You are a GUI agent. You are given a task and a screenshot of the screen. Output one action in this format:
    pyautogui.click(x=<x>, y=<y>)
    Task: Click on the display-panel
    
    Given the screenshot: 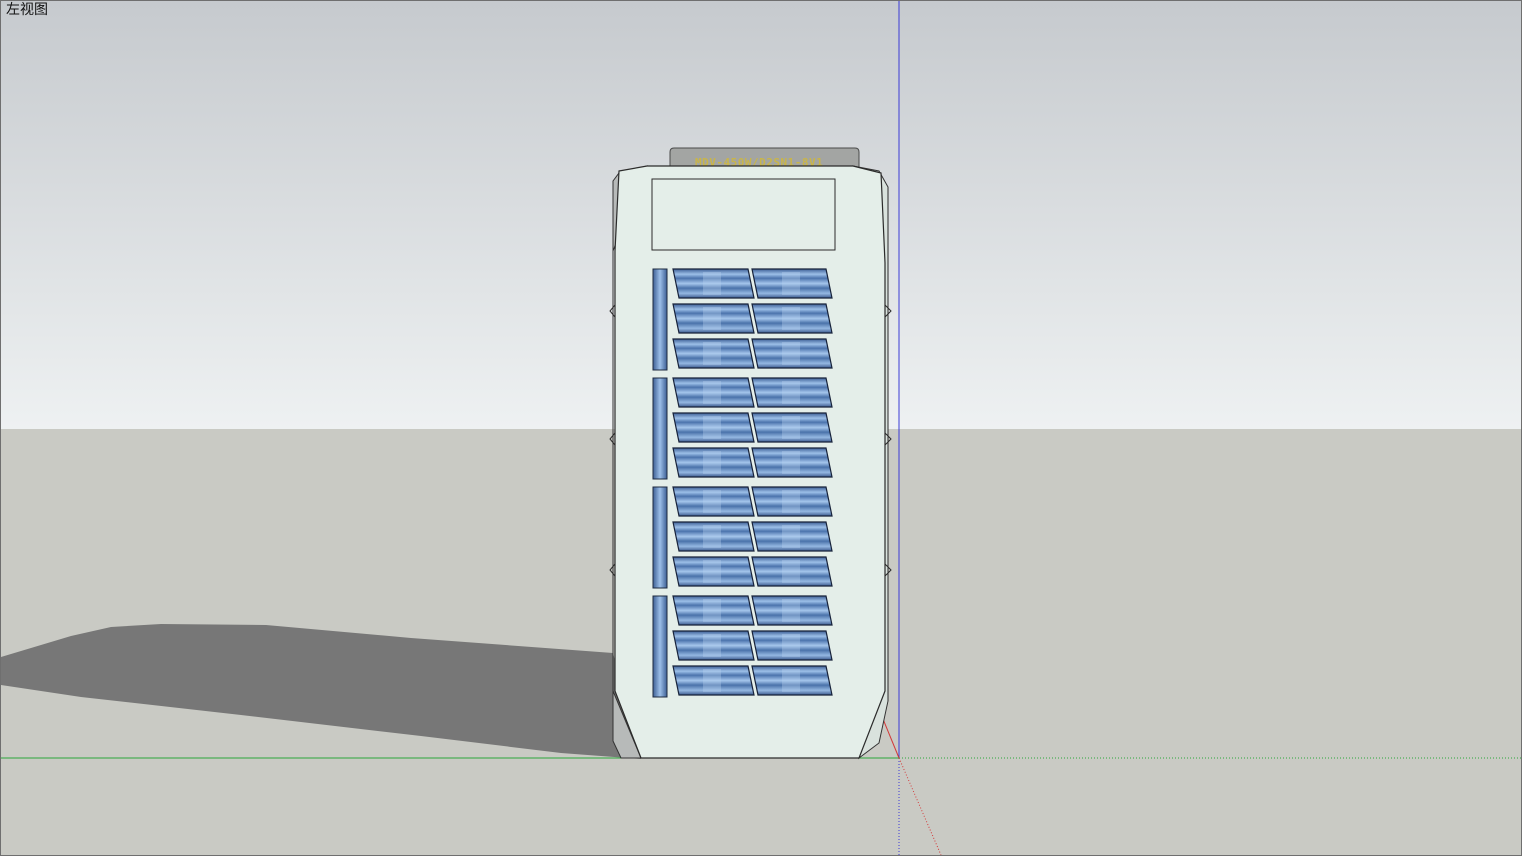 What is the action you would take?
    pyautogui.click(x=743, y=214)
    